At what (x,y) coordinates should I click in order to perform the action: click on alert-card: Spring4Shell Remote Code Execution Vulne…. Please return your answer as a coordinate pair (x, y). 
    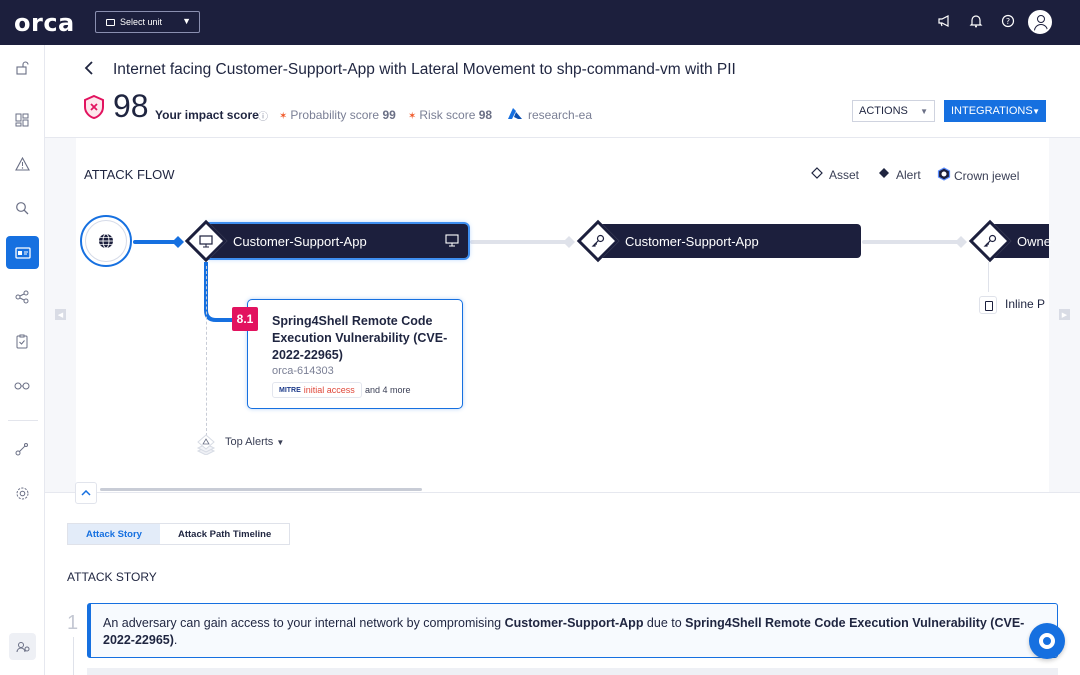
    Looking at the image, I should click on (355, 354).